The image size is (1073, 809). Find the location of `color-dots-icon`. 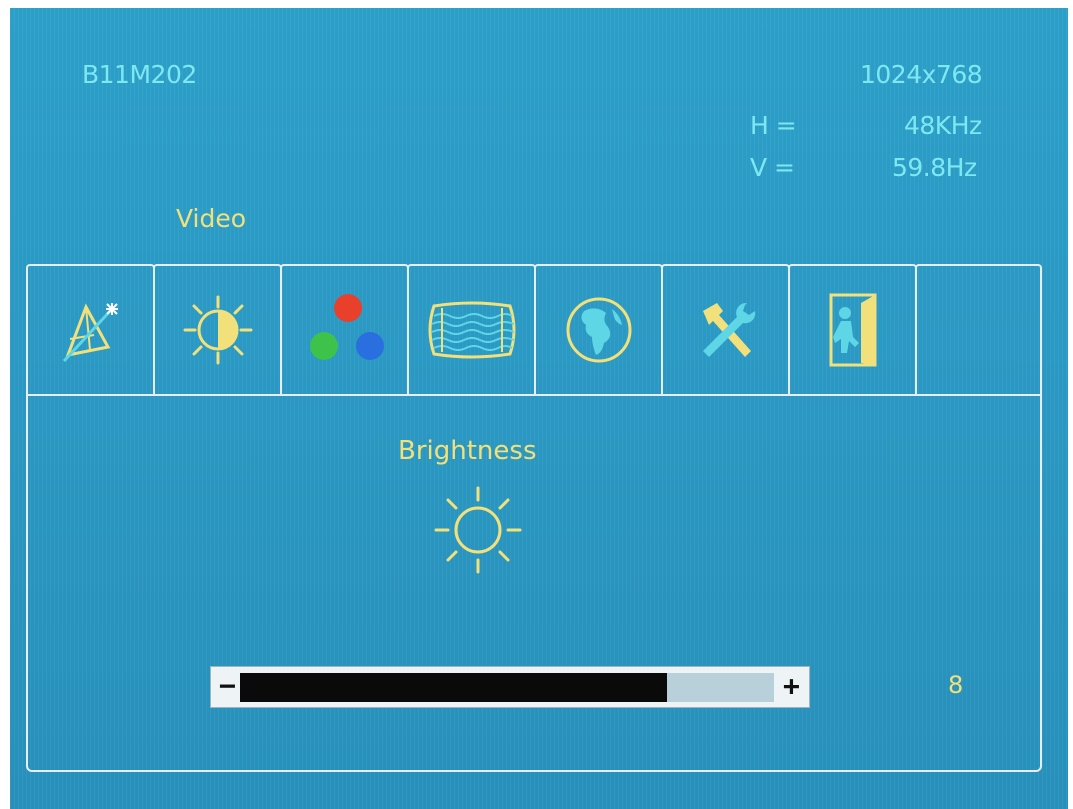

color-dots-icon is located at coordinates (346, 327).